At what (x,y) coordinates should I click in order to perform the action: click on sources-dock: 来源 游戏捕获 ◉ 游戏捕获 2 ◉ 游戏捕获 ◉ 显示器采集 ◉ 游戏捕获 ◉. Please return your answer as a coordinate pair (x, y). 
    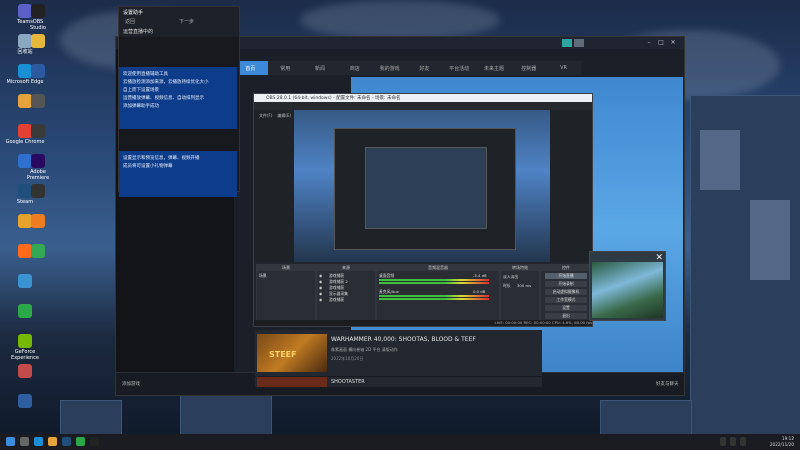
    Looking at the image, I should click on (346, 293).